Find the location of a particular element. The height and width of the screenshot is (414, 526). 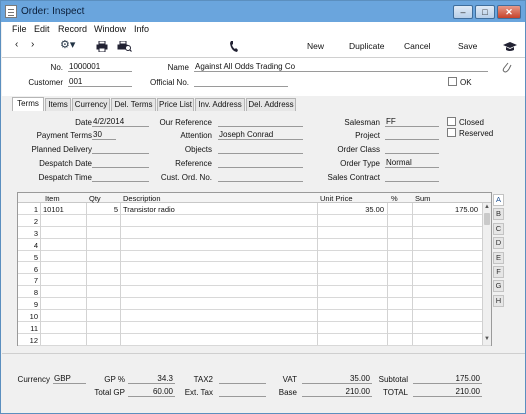

field-tab-d: D is located at coordinates (498, 243).